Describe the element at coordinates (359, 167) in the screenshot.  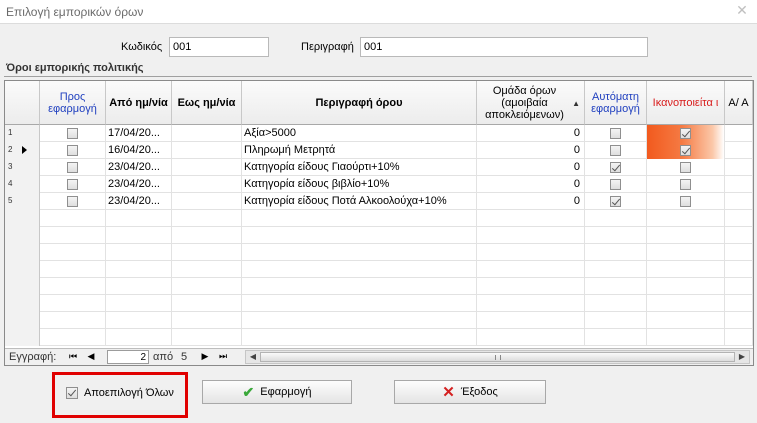
I see `description-cell: Κατηγορία είδους Γιαούρτι+10%` at that location.